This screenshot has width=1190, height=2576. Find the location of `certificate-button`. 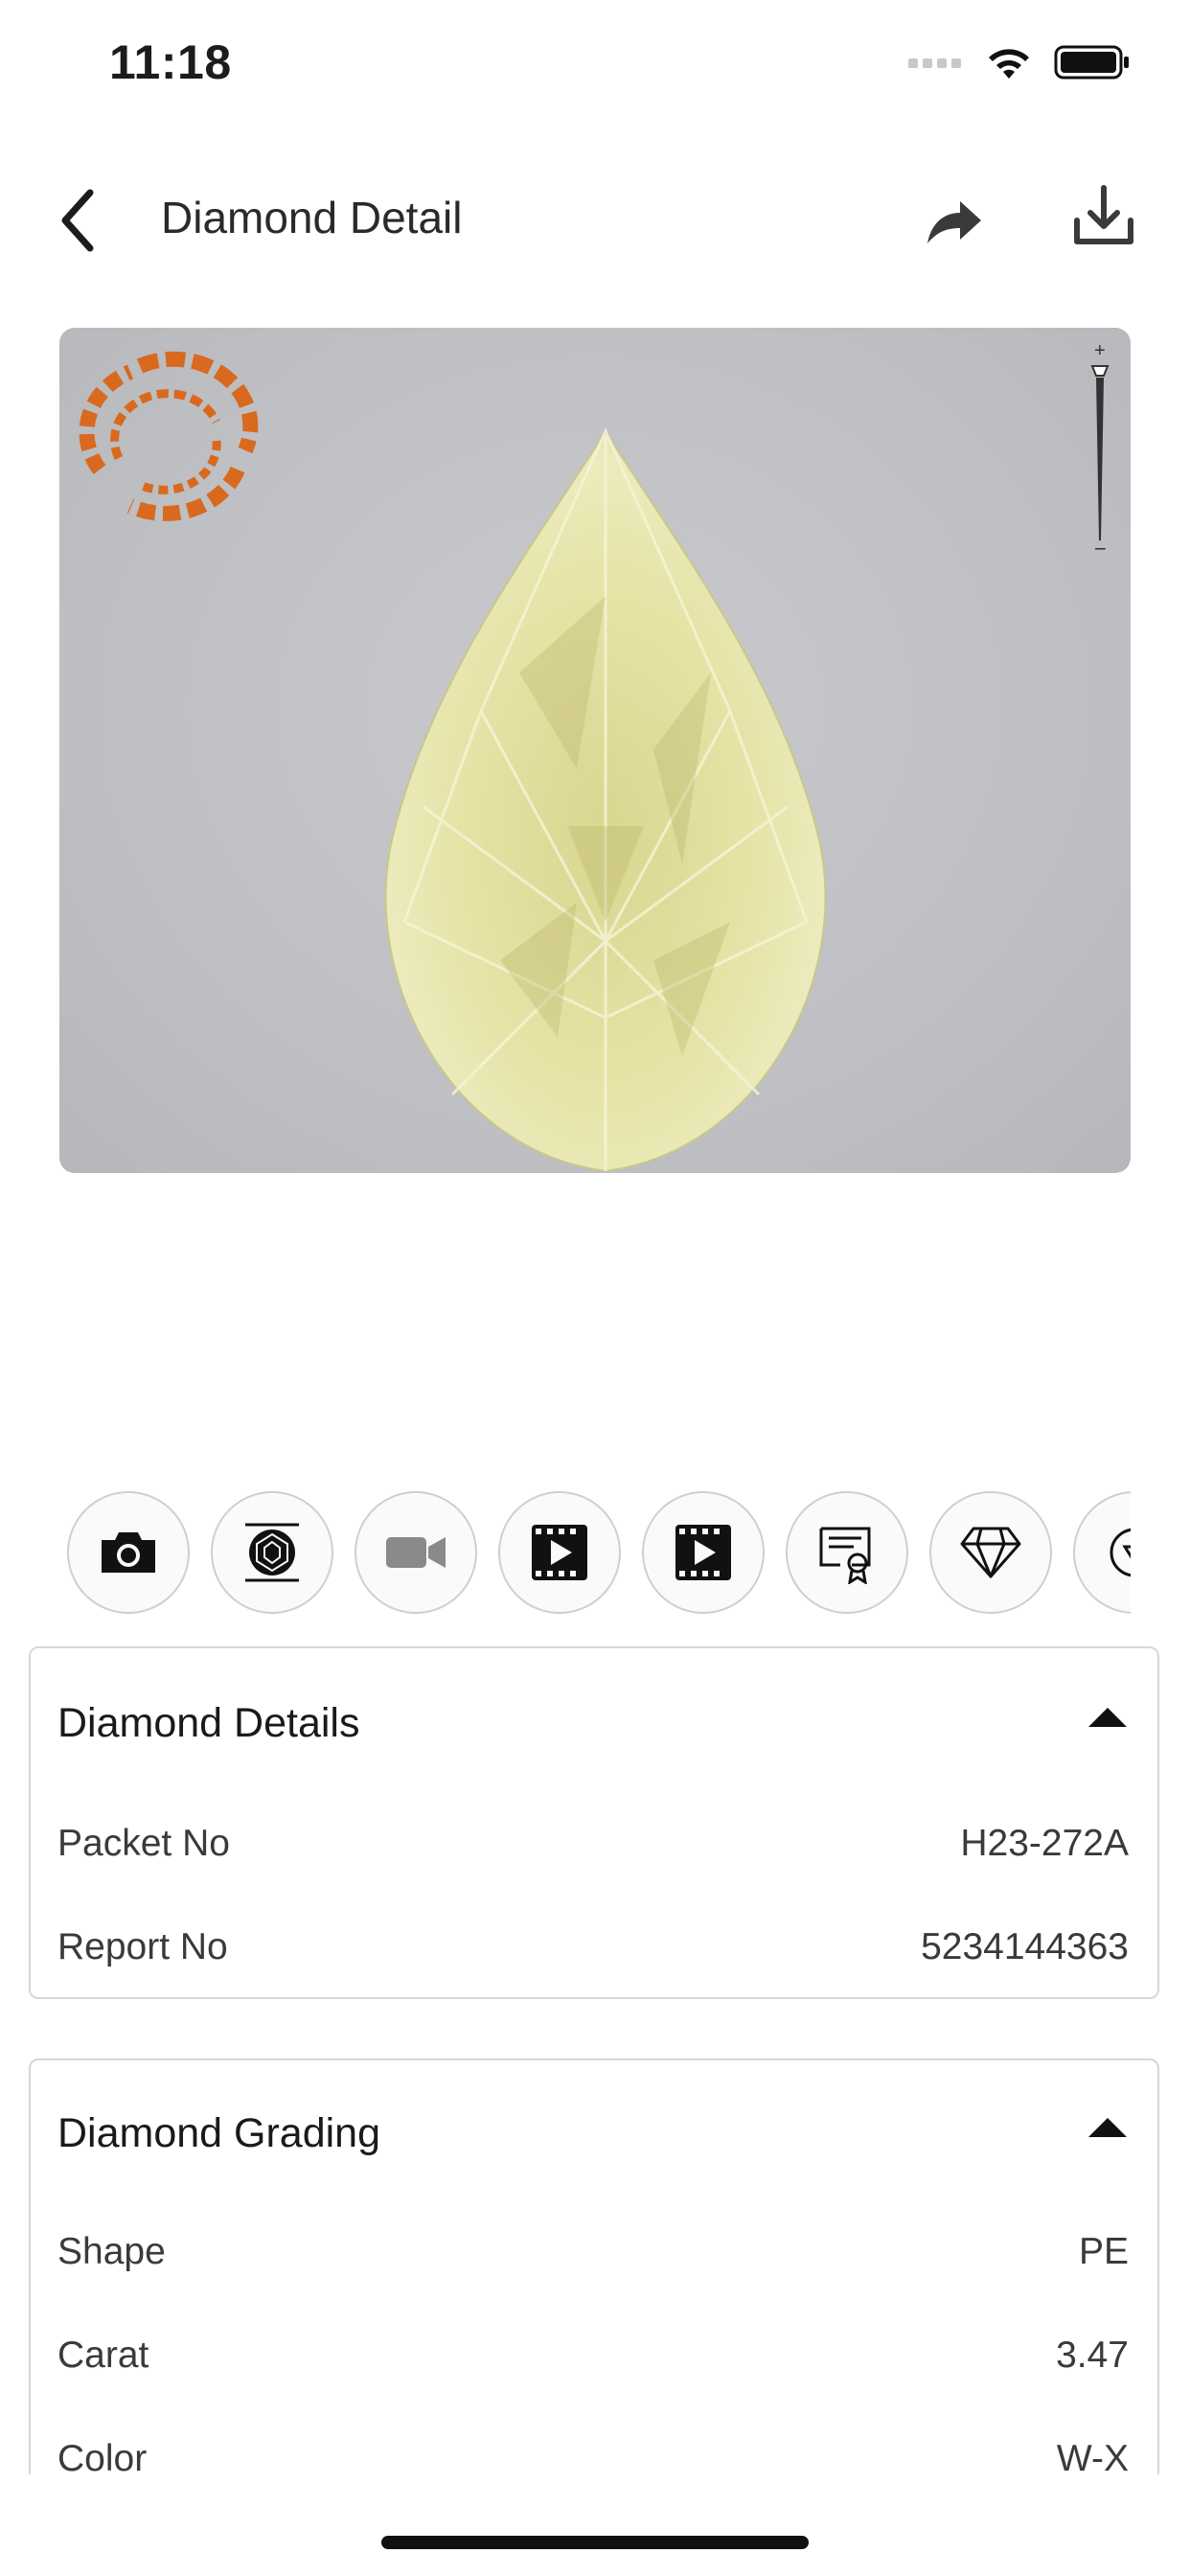

certificate-button is located at coordinates (847, 1552).